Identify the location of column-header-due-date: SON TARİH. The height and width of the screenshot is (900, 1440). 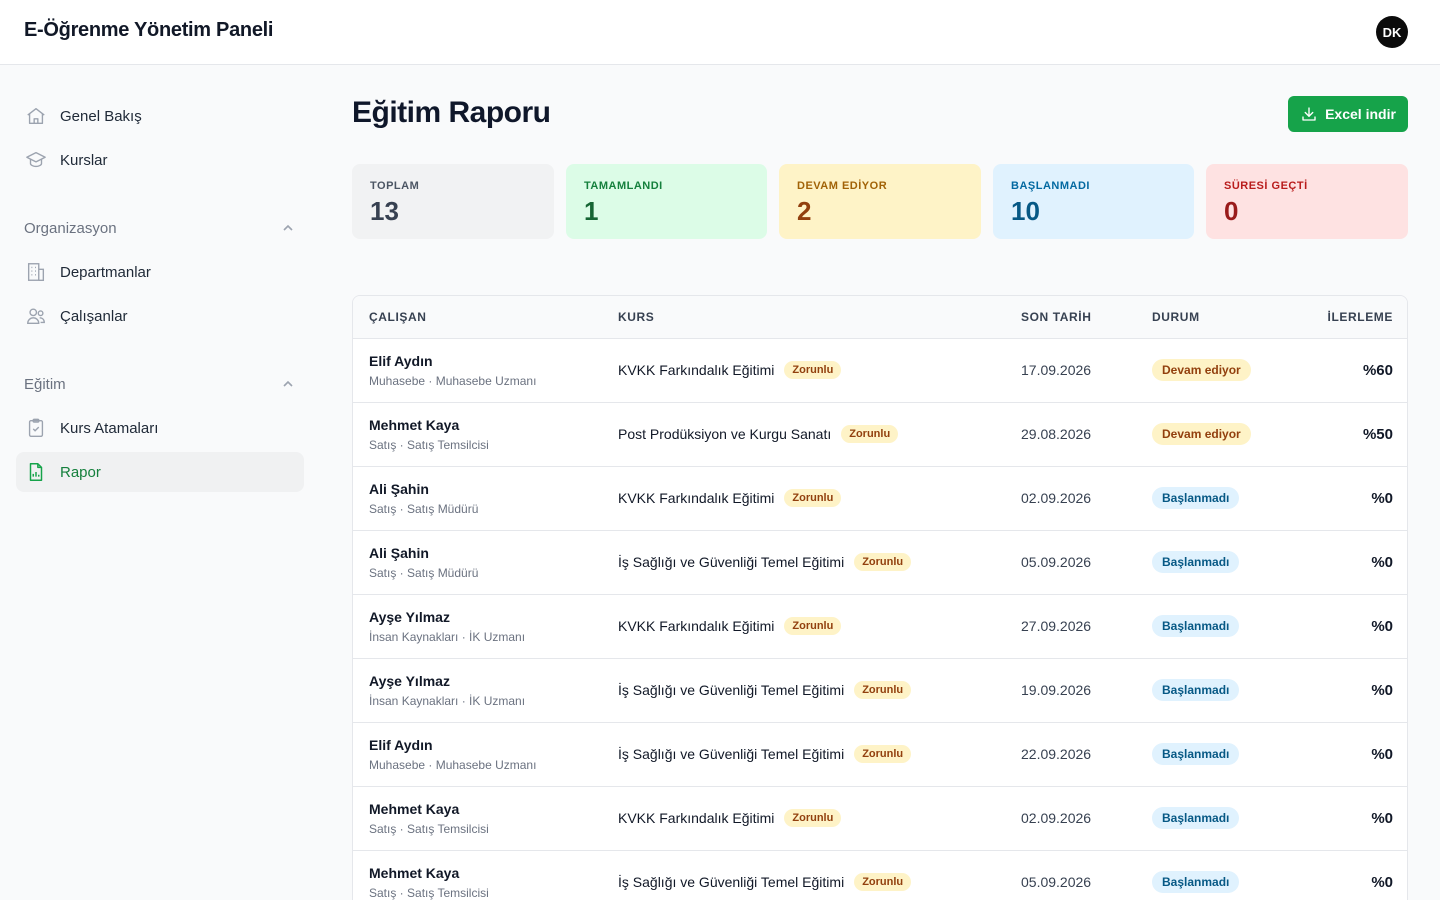
(1056, 317).